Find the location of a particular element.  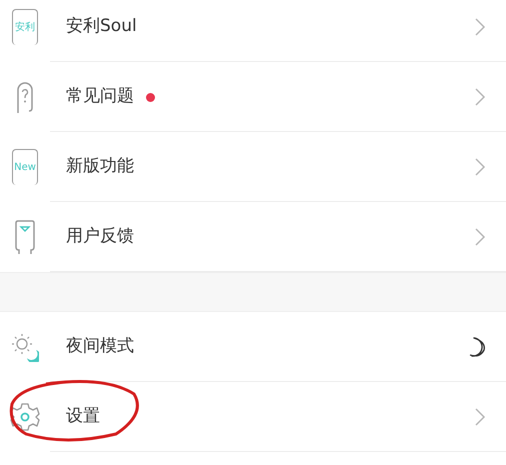

icon-label: 安利 is located at coordinates (25, 27).